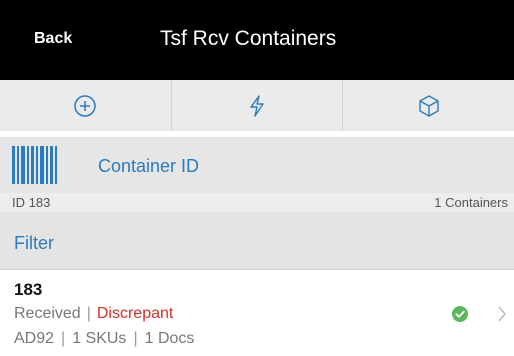  What do you see at coordinates (34, 165) in the screenshot?
I see `barcode-icon` at bounding box center [34, 165].